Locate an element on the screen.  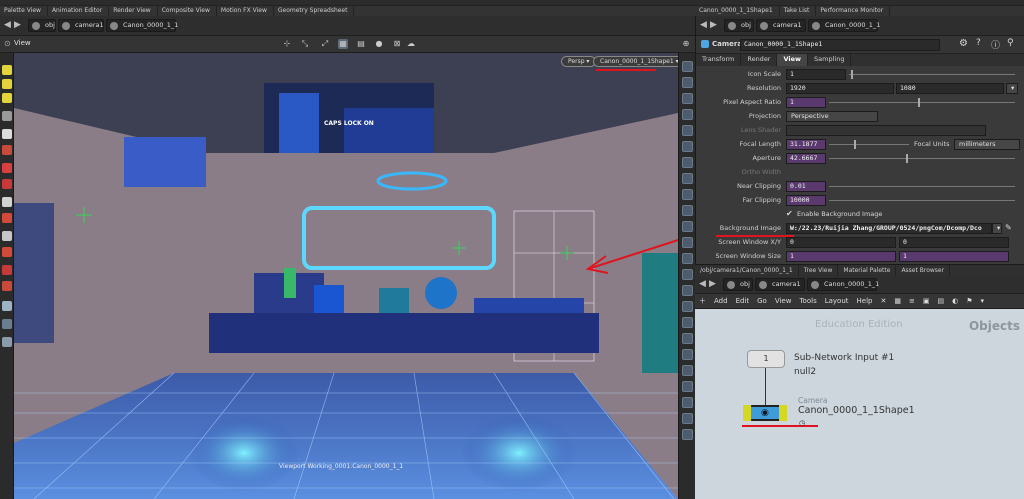
path-network-chip: obj is located at coordinates (42, 25).